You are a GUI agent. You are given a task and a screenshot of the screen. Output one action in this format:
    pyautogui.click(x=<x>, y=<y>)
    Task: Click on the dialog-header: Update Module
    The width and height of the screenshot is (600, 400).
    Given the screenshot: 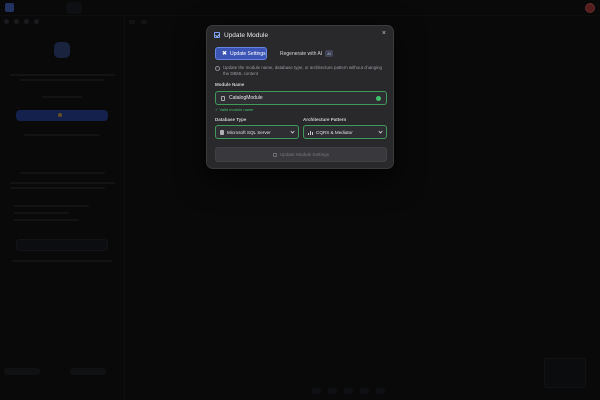 What is the action you would take?
    pyautogui.click(x=241, y=35)
    